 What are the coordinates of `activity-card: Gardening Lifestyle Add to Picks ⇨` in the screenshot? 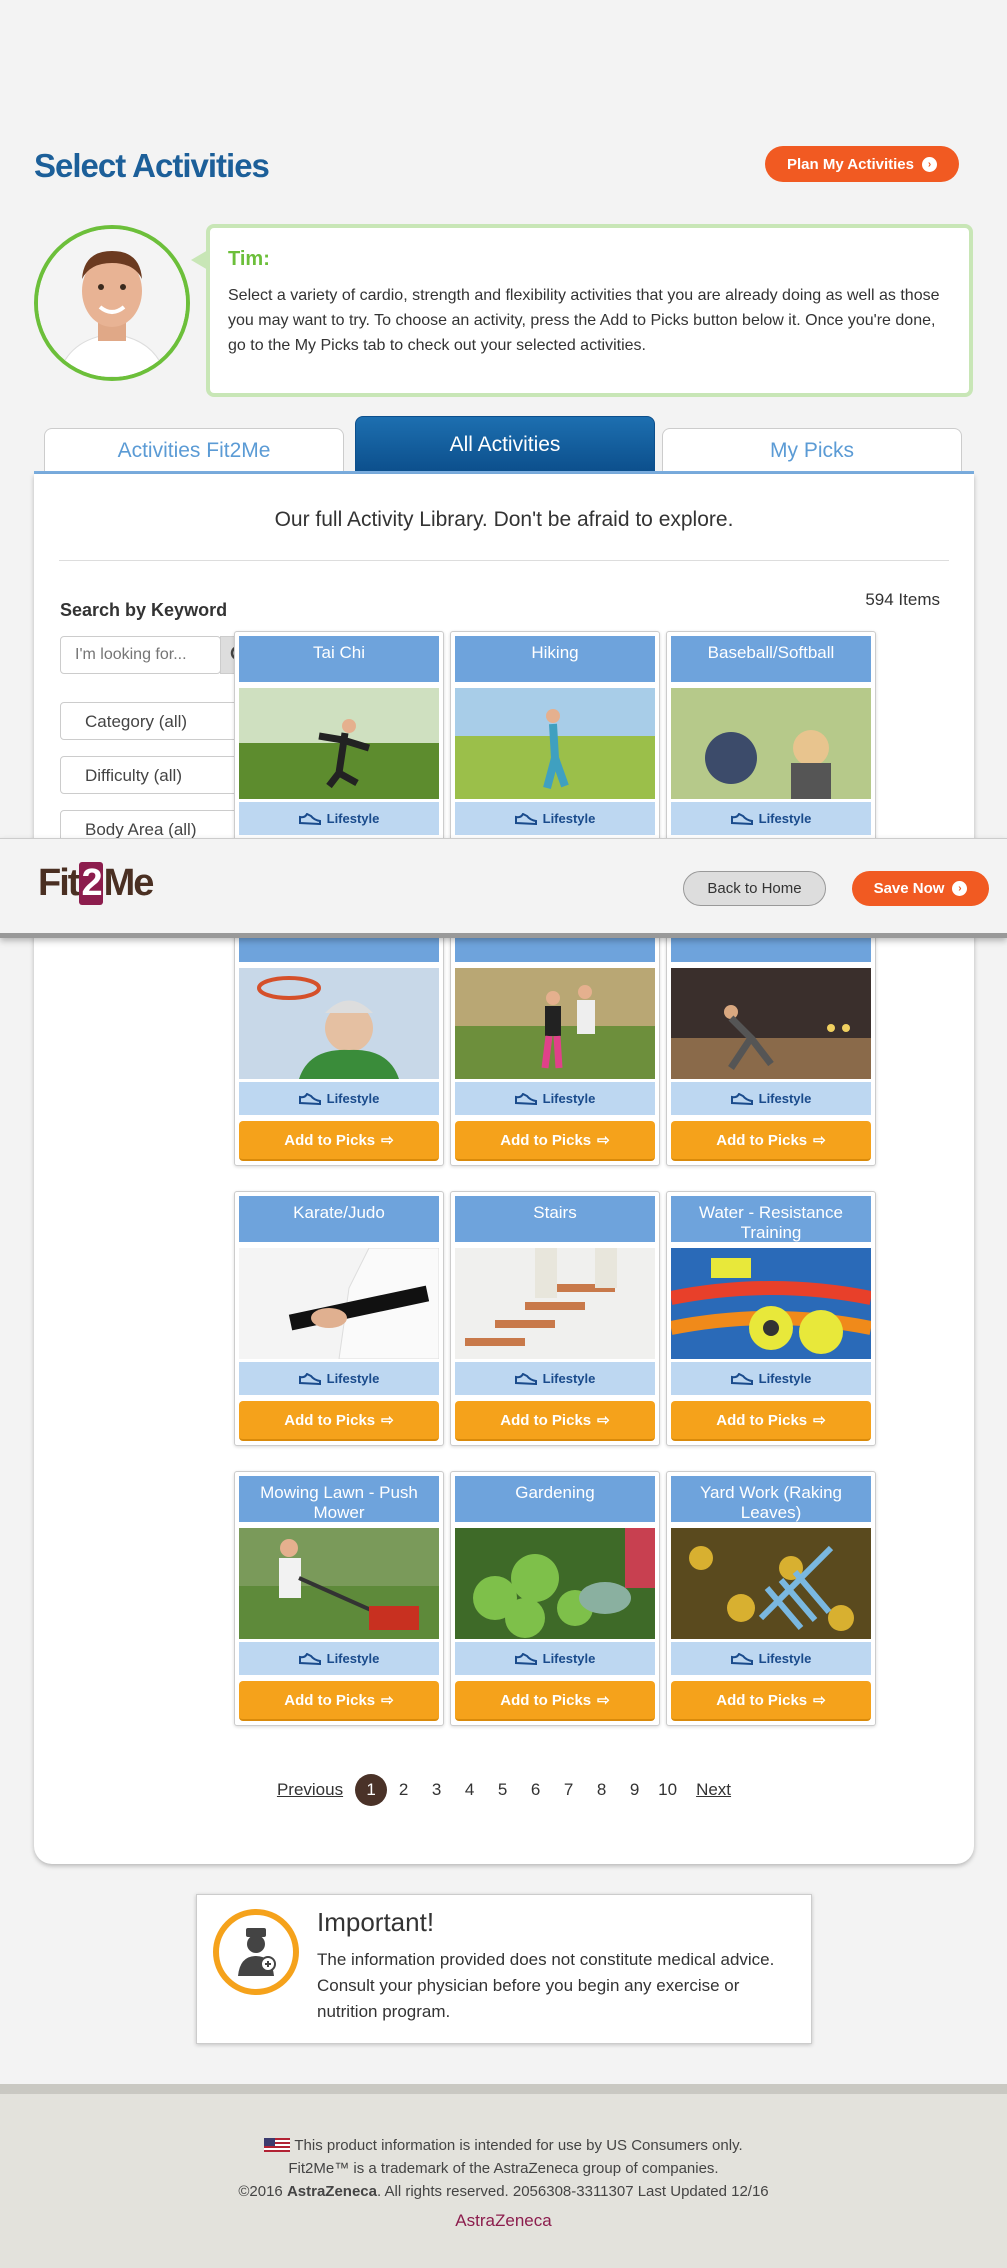 It's located at (555, 1598).